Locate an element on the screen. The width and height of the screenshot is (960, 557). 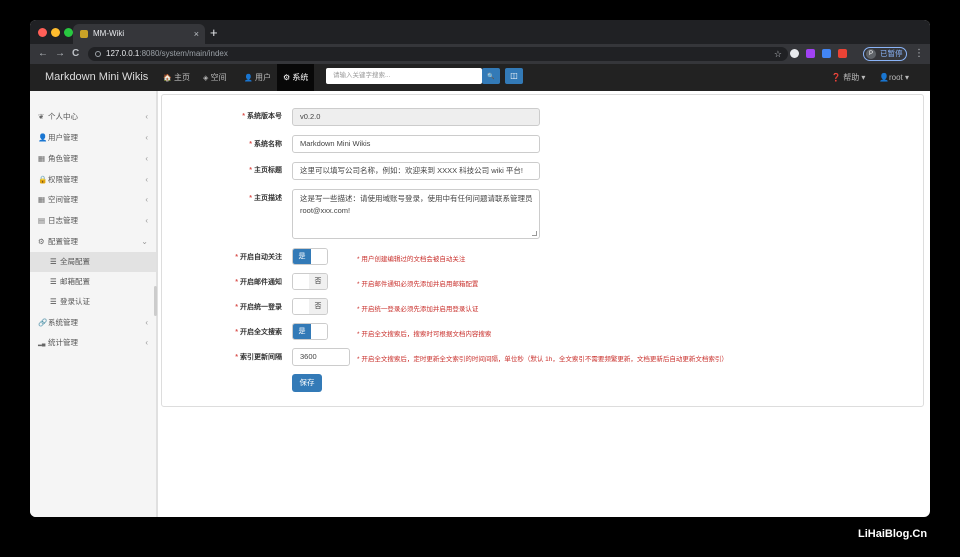
url-path: :8080/system/main/index is located at coordinates (183, 53).